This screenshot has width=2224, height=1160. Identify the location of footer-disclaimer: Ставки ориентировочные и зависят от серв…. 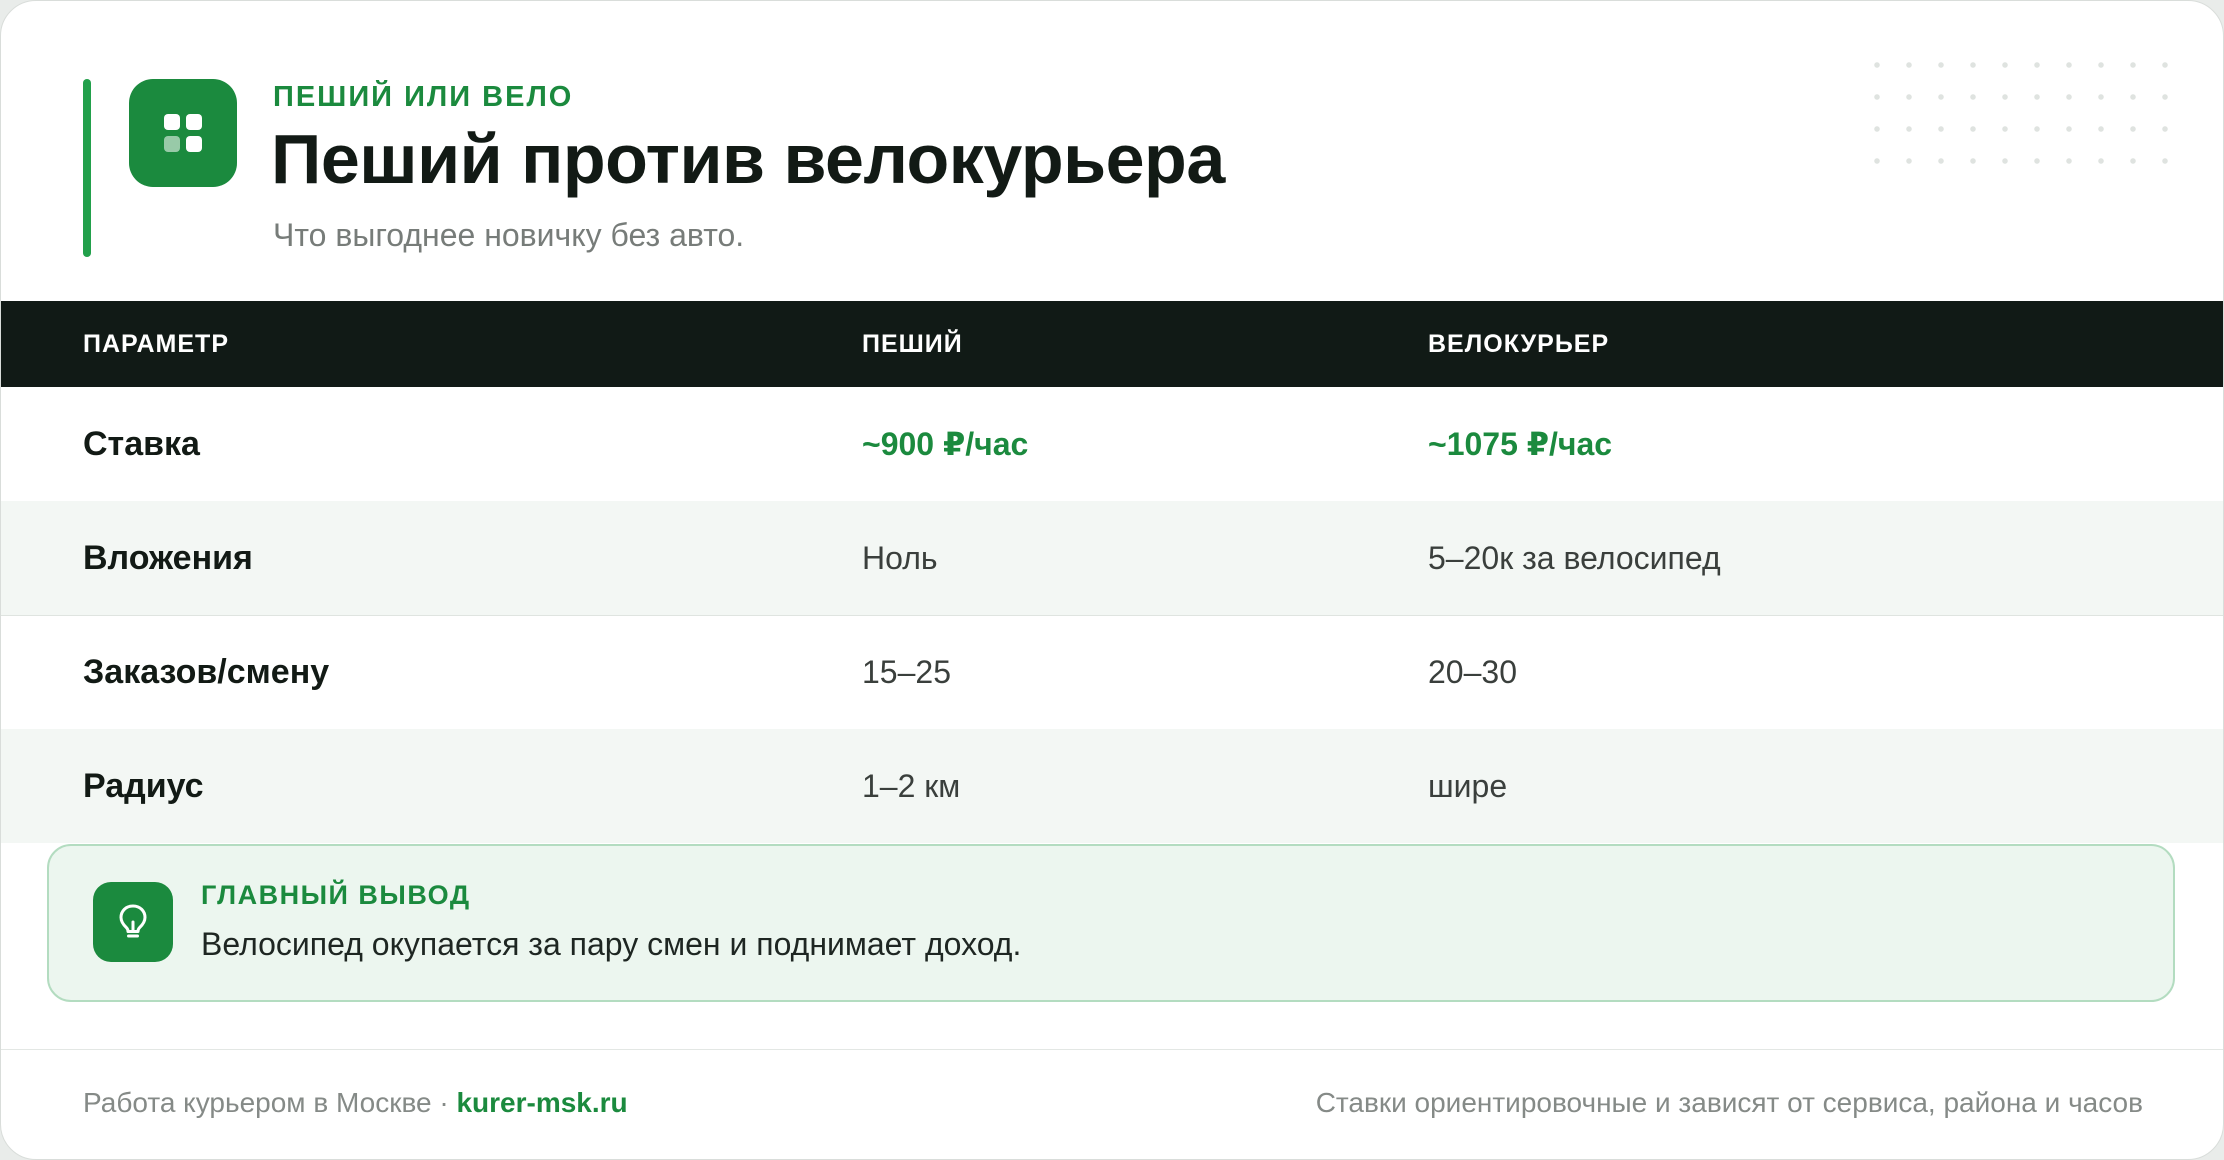
(1729, 1102).